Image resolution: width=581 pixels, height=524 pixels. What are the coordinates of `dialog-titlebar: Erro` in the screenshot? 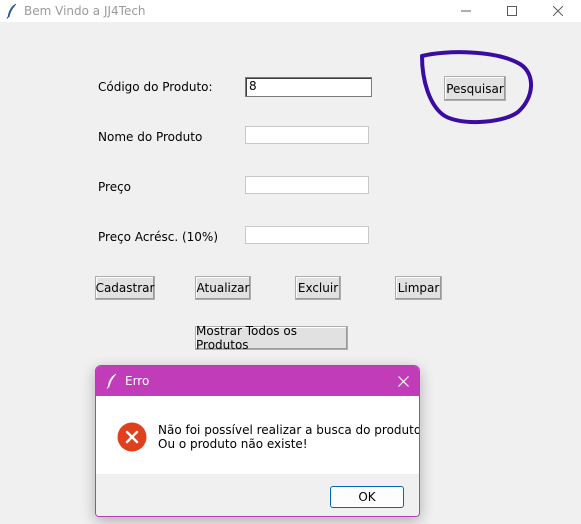 It's located at (257, 381).